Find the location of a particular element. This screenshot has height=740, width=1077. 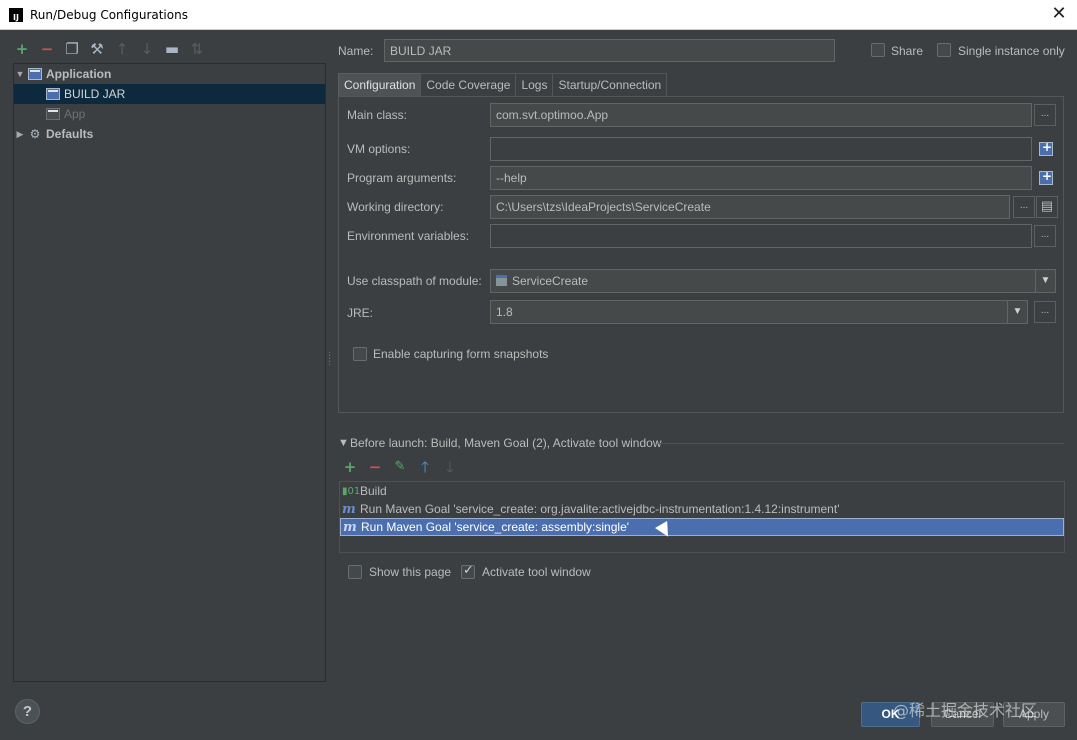

before-launch-toolbar: + − ✎ 🡑 🡓 is located at coordinates (400, 467).